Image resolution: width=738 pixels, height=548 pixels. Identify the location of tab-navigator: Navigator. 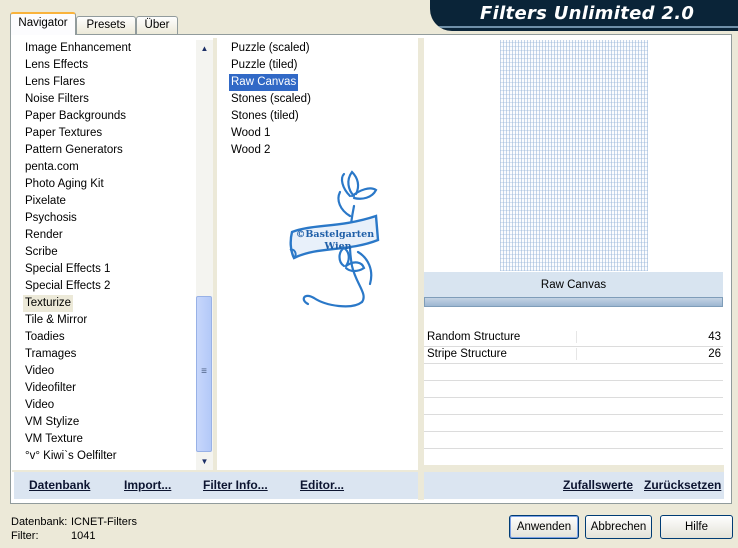
(43, 23).